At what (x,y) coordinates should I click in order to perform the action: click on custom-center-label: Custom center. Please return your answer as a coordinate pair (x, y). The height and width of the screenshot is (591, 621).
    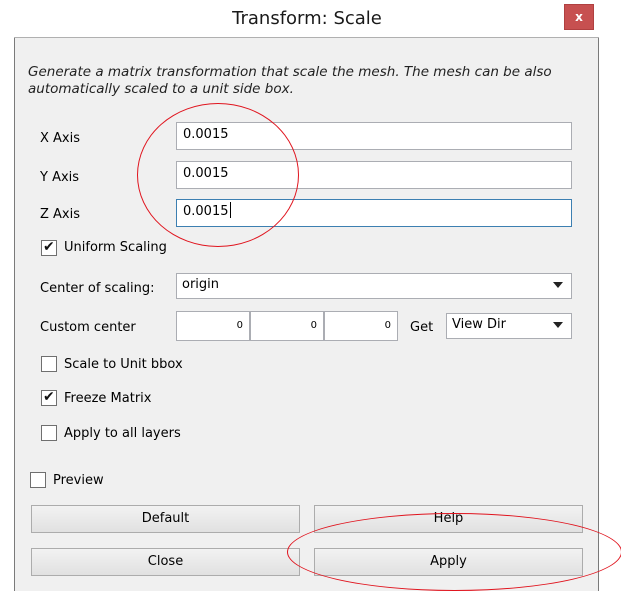
    Looking at the image, I should click on (88, 327).